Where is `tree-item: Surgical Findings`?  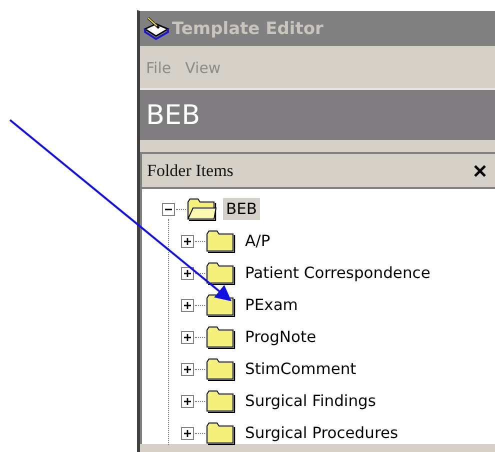 tree-item: Surgical Findings is located at coordinates (310, 401).